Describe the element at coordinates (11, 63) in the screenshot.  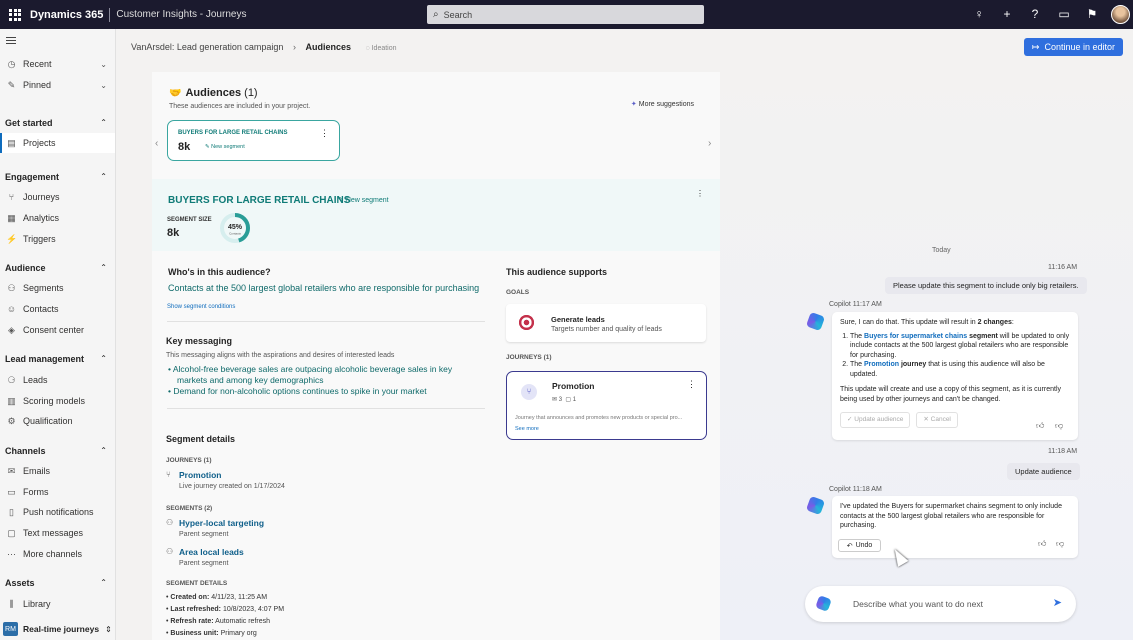
I see `clock-icon: ◷` at that location.